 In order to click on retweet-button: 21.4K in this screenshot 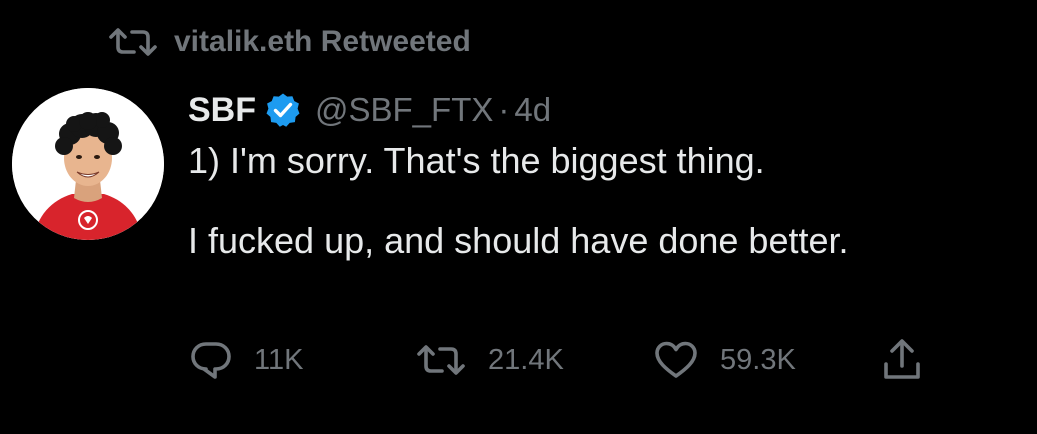, I will do `click(490, 360)`.